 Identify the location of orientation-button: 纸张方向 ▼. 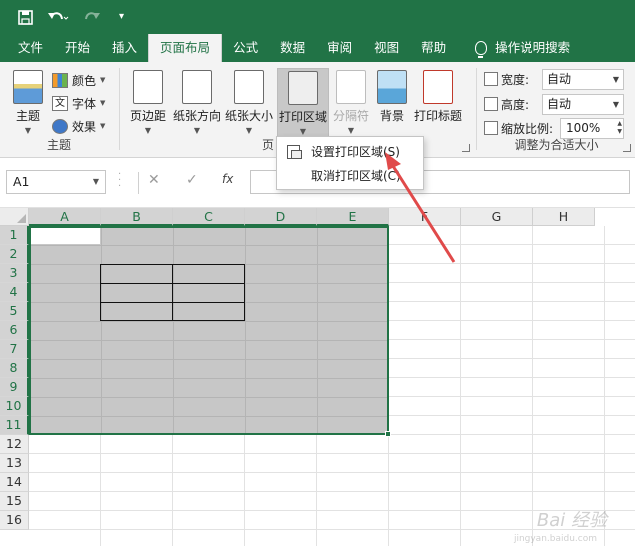
(197, 101).